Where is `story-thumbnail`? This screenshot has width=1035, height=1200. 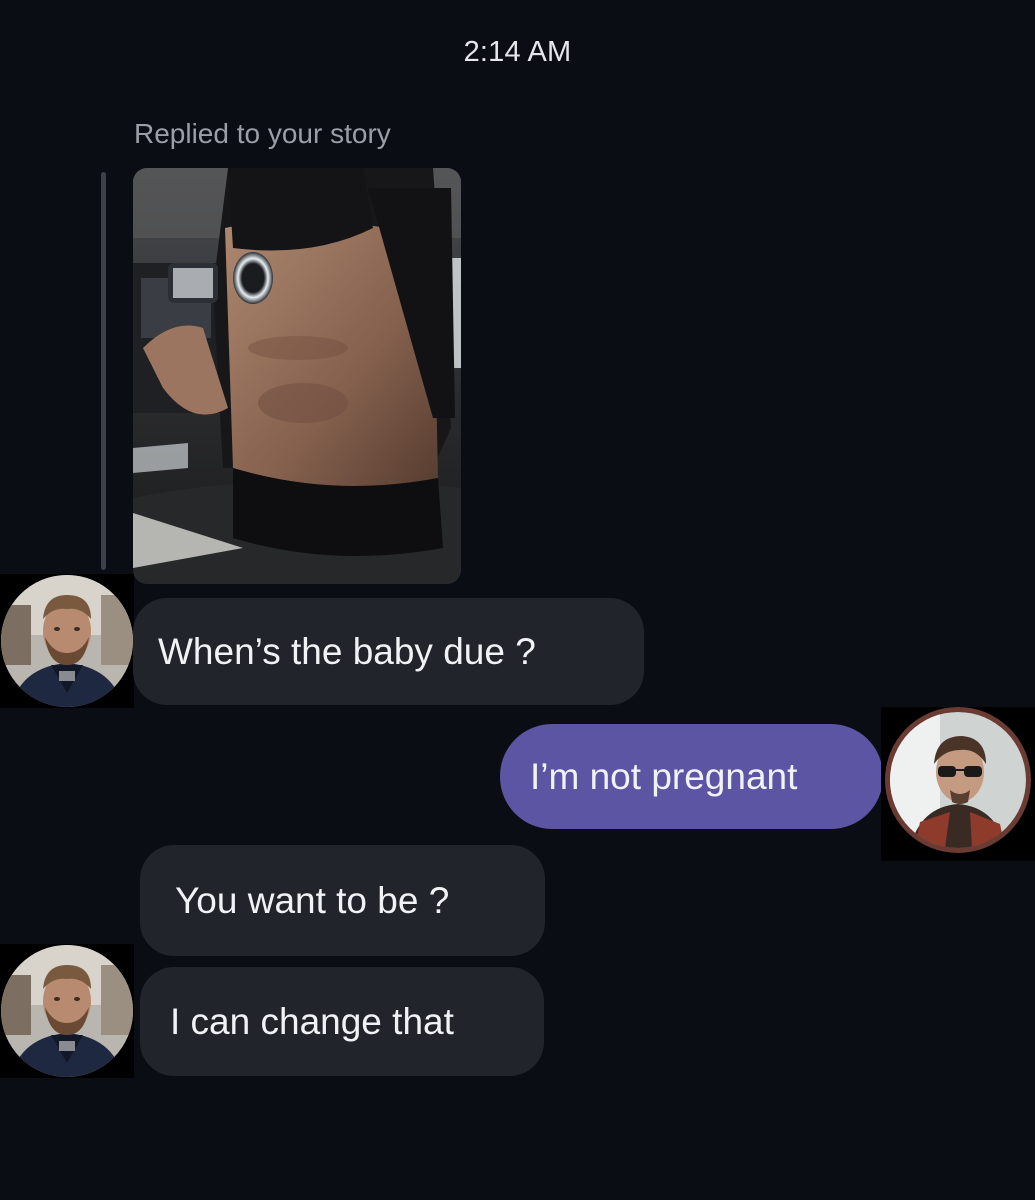
story-thumbnail is located at coordinates (297, 376).